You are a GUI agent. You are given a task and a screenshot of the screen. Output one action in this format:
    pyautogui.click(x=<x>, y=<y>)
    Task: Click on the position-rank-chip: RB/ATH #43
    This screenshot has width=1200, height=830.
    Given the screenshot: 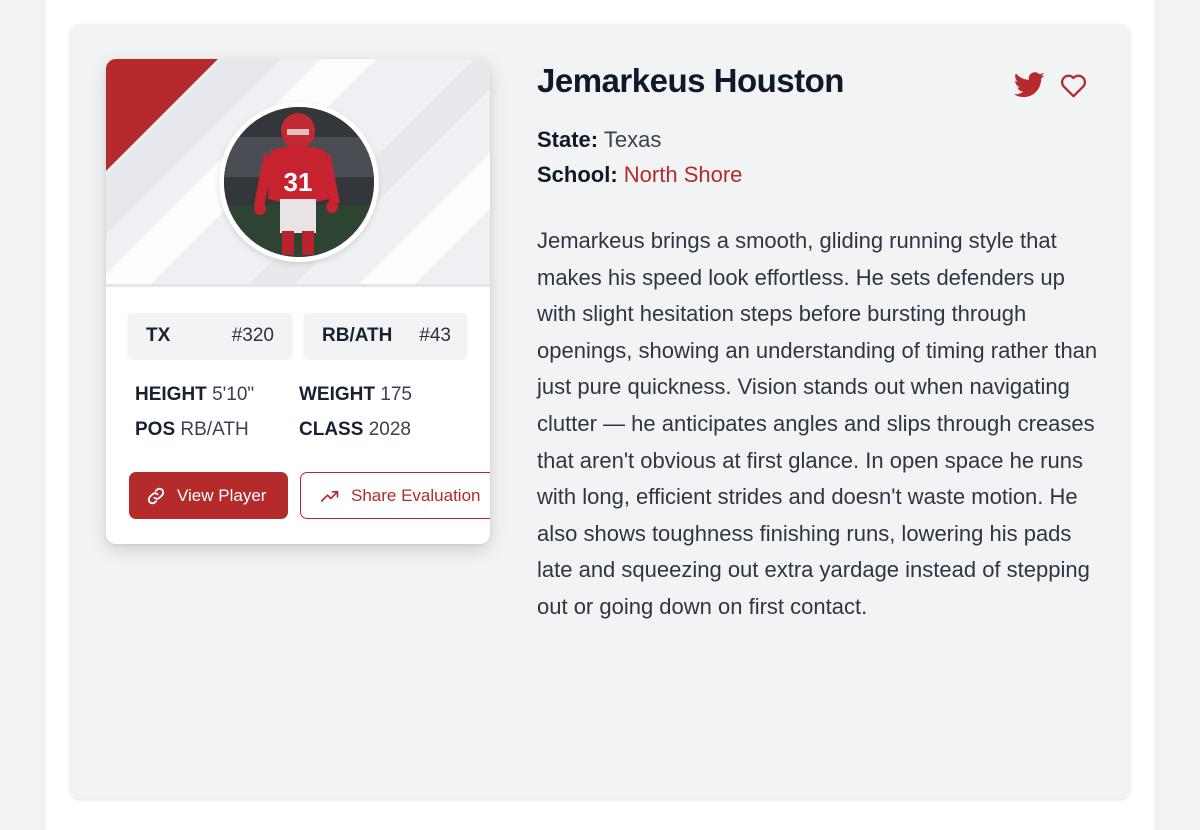 What is the action you would take?
    pyautogui.click(x=385, y=335)
    